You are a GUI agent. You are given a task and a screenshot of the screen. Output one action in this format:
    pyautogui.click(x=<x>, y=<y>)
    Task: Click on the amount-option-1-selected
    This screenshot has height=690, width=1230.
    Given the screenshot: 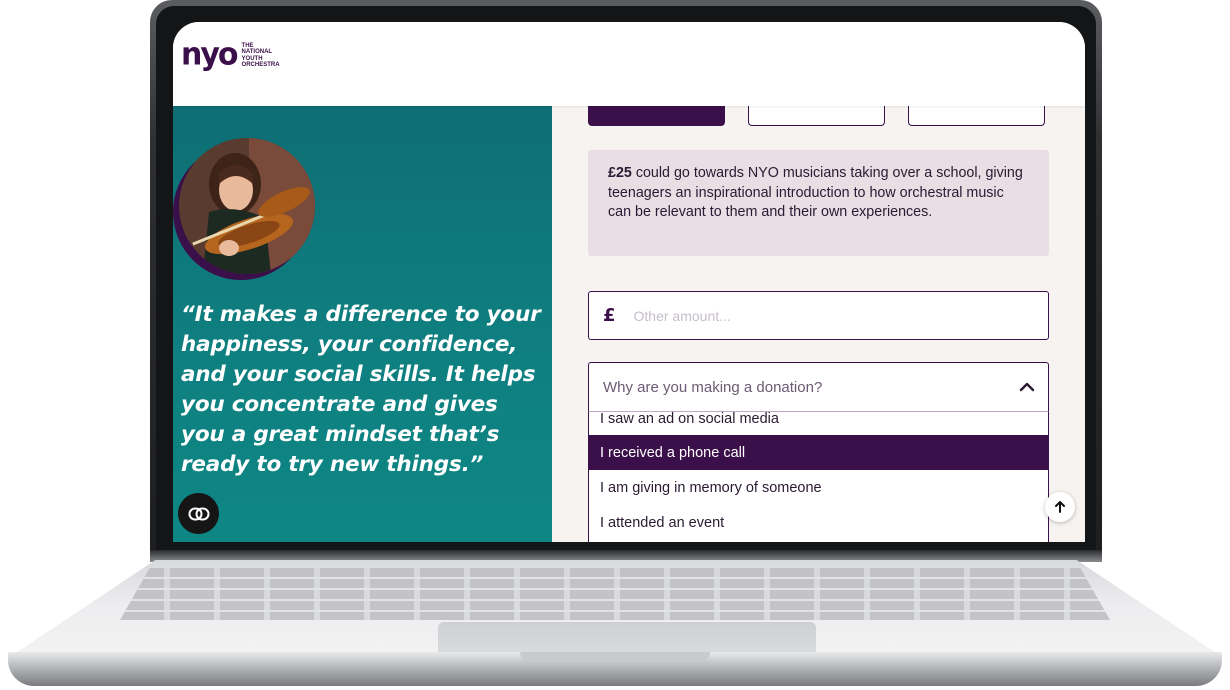 What is the action you would take?
    pyautogui.click(x=656, y=116)
    